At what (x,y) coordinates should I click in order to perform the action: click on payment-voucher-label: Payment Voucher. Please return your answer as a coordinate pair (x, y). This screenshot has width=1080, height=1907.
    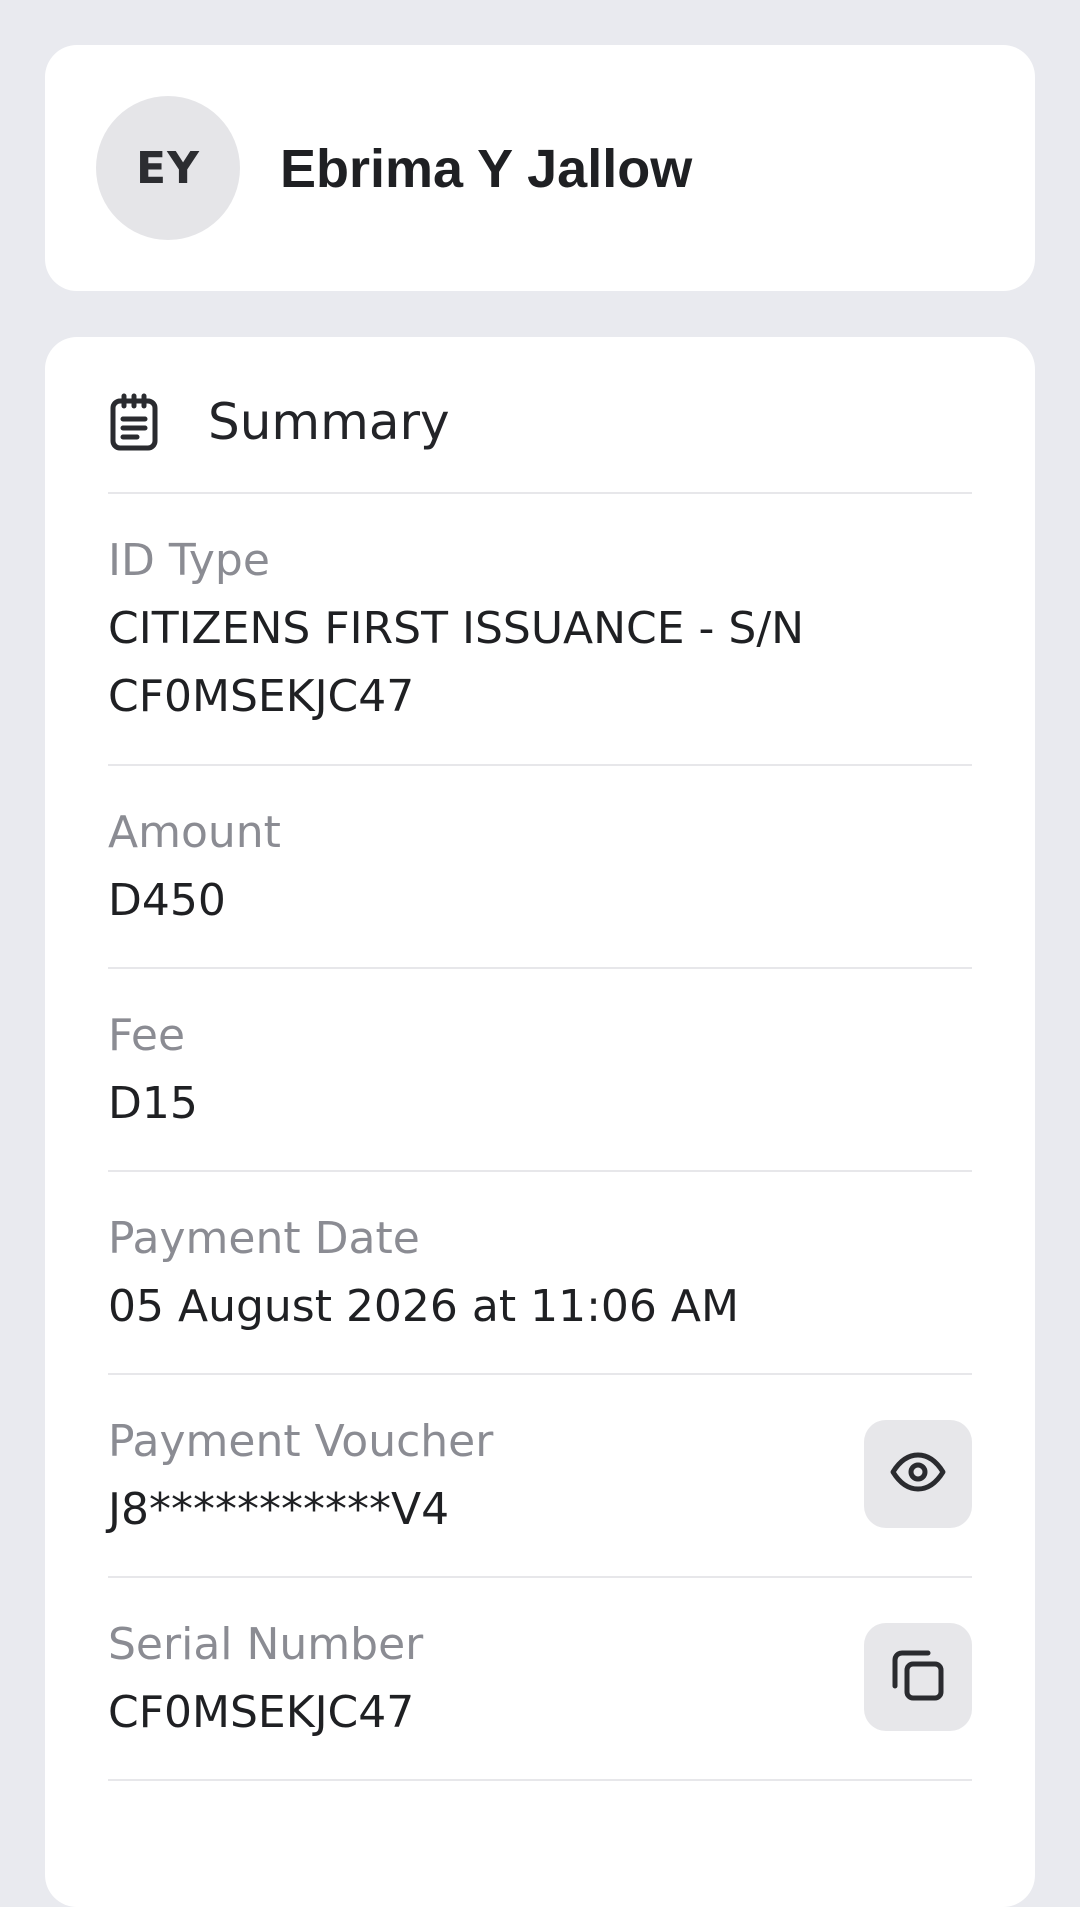
    Looking at the image, I should click on (301, 1441).